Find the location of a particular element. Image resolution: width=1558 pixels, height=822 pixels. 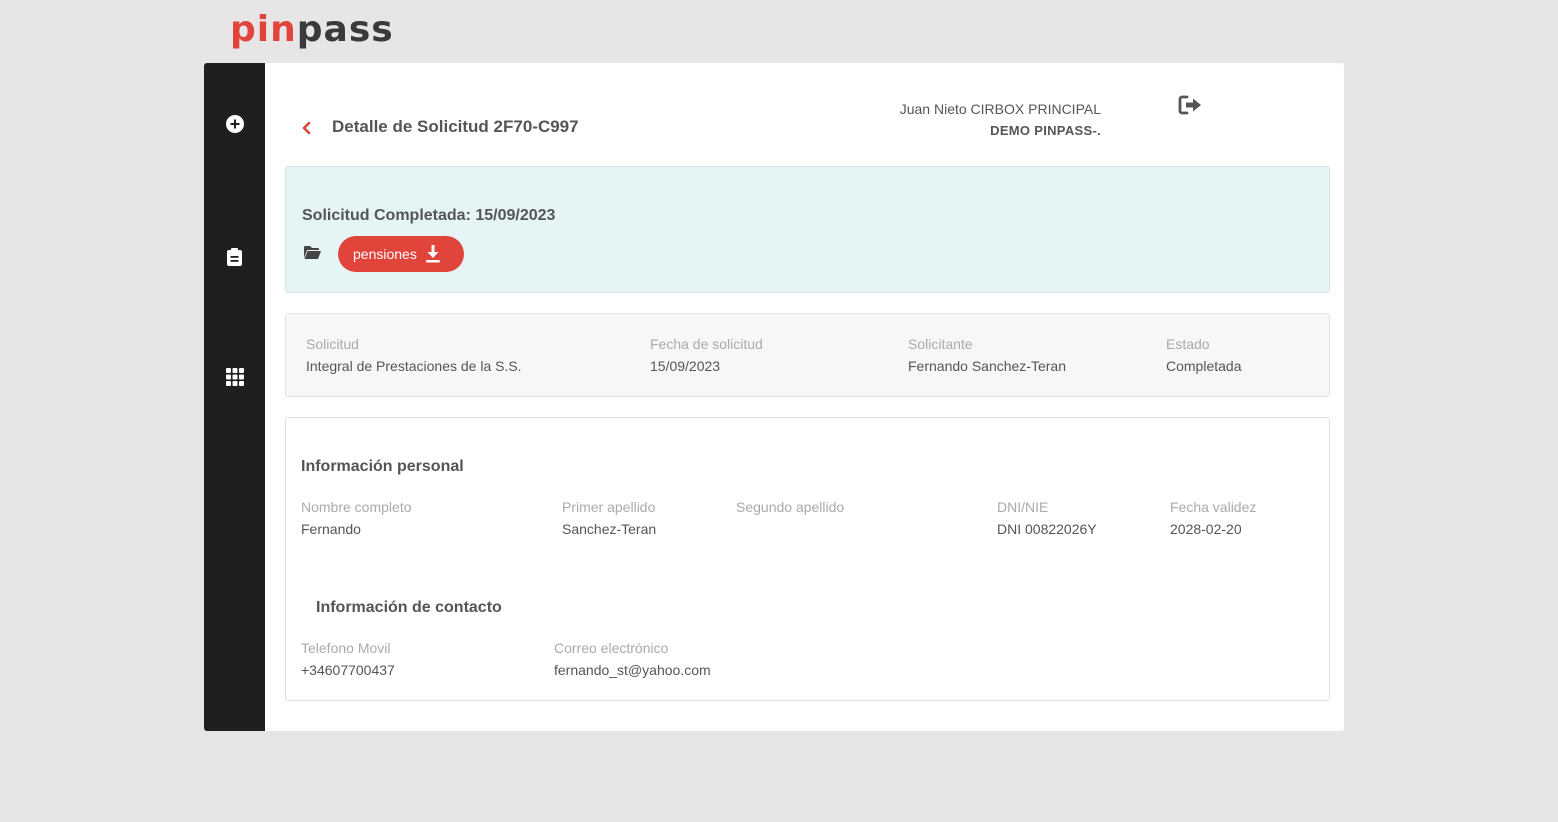

clipboard-icon is located at coordinates (234, 257).